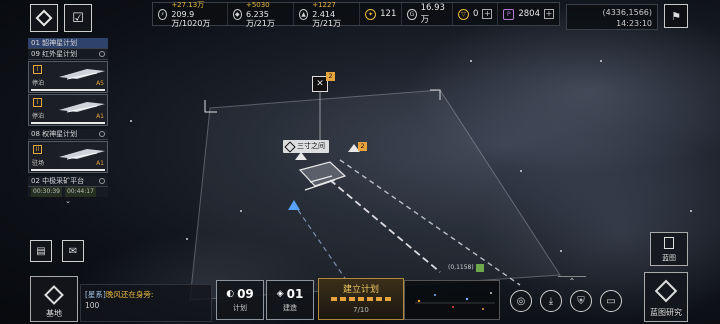 The width and height of the screenshot is (720, 324). Describe the element at coordinates (68, 77) in the screenshot. I see `fleet-card: I 停泊 A5` at that location.